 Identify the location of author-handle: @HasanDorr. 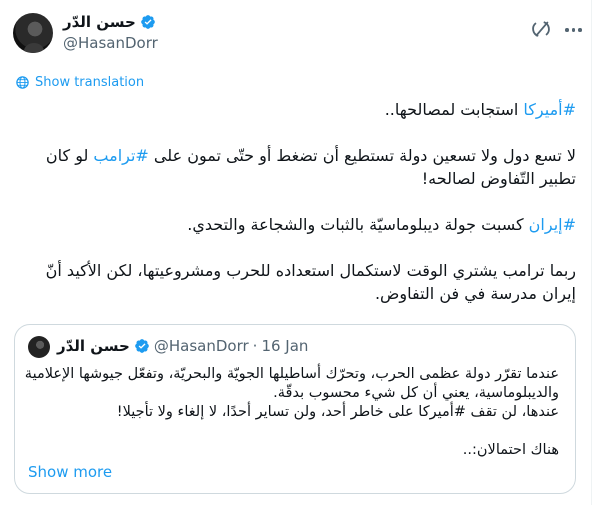
(110, 43).